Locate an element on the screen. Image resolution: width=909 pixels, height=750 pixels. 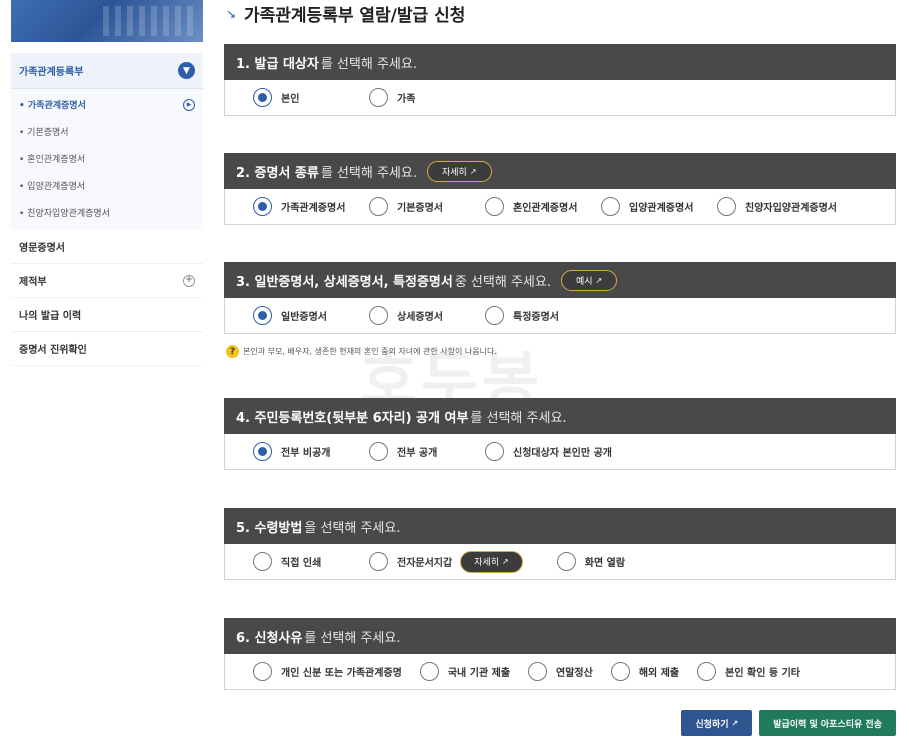
sidebar-item-label: 나의 발급 이력 is located at coordinates (50, 316).